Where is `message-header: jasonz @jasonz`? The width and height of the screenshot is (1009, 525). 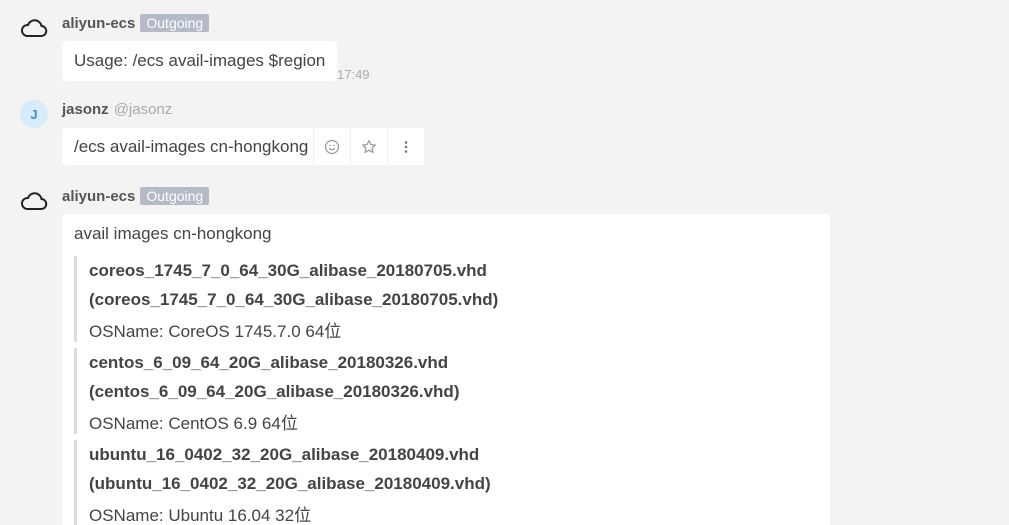 message-header: jasonz @jasonz is located at coordinates (117, 109).